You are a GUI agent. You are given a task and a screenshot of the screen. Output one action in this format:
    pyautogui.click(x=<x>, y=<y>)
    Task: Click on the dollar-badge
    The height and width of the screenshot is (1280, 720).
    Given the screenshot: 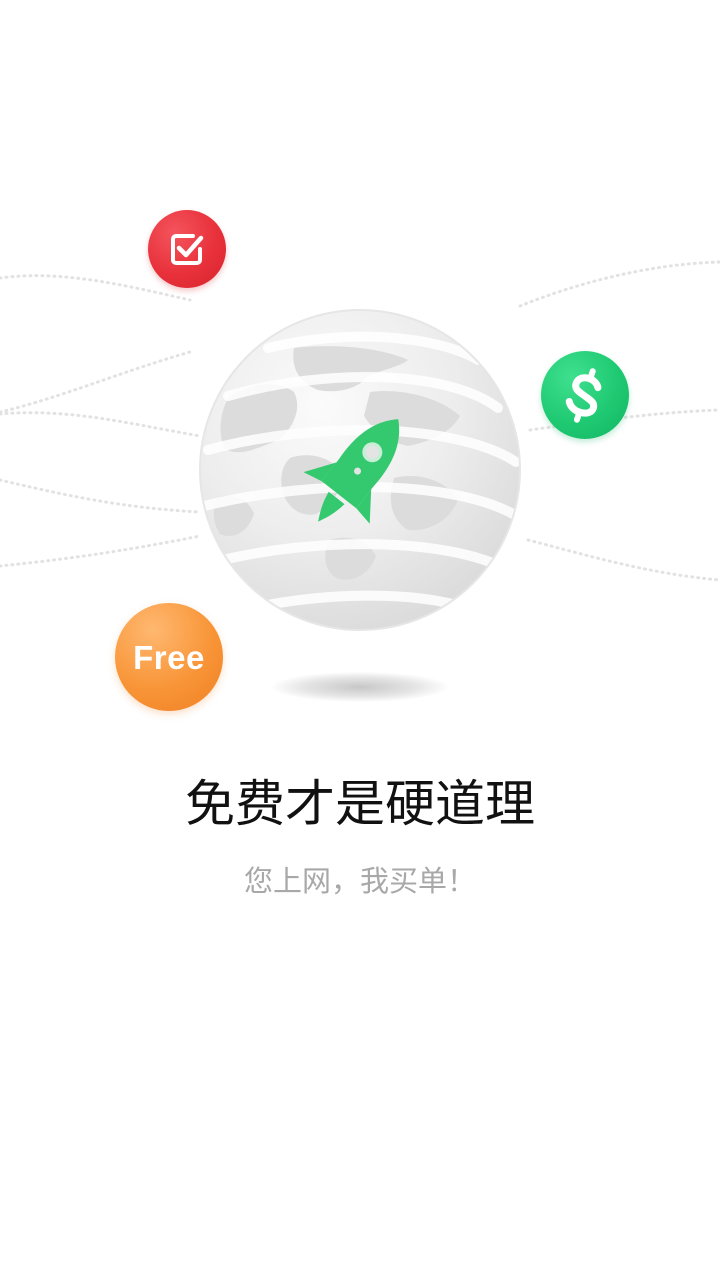 What is the action you would take?
    pyautogui.click(x=585, y=395)
    